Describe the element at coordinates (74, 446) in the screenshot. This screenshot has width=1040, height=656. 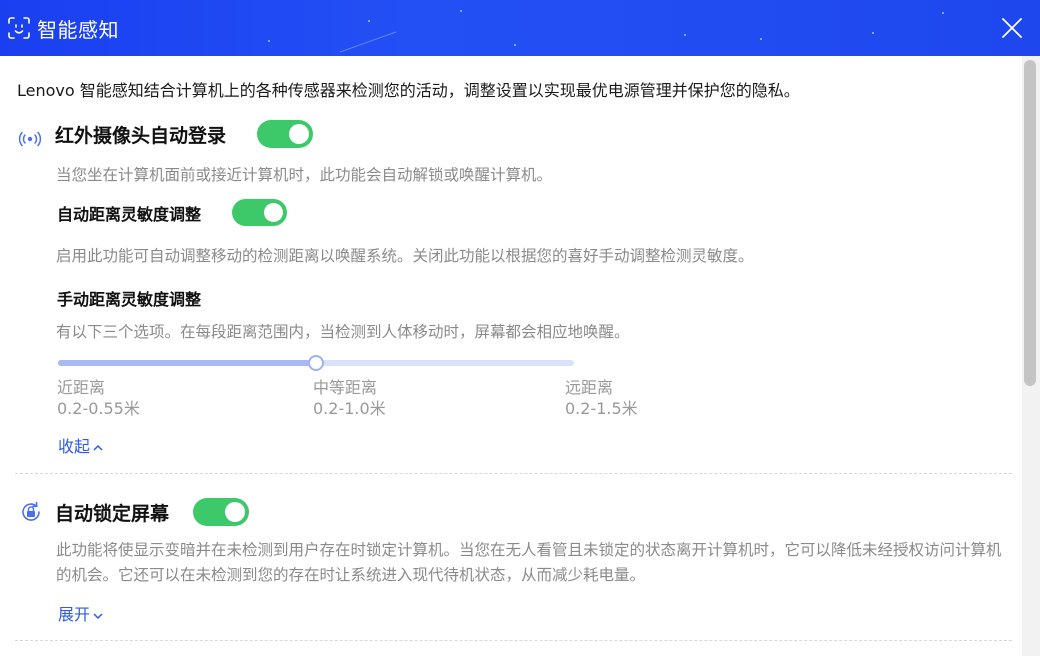
I see `collapse-label: 收起` at that location.